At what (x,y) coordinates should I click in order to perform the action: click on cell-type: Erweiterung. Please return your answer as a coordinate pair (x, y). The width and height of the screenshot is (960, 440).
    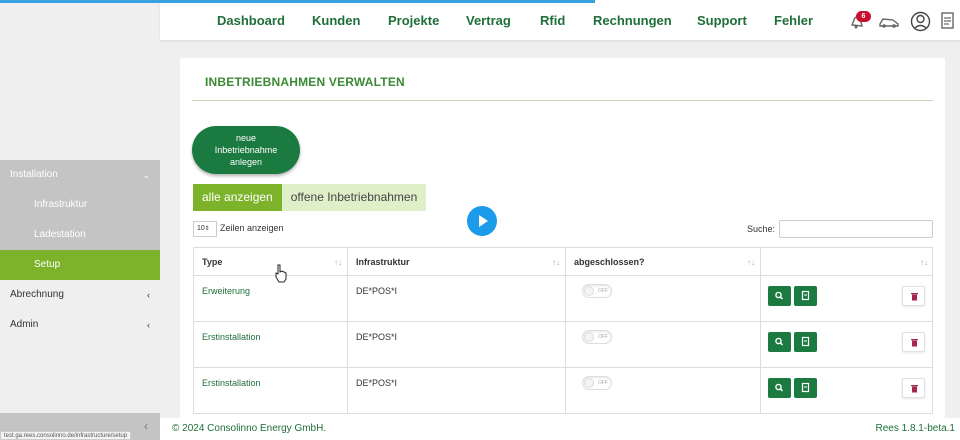
    Looking at the image, I should click on (271, 299).